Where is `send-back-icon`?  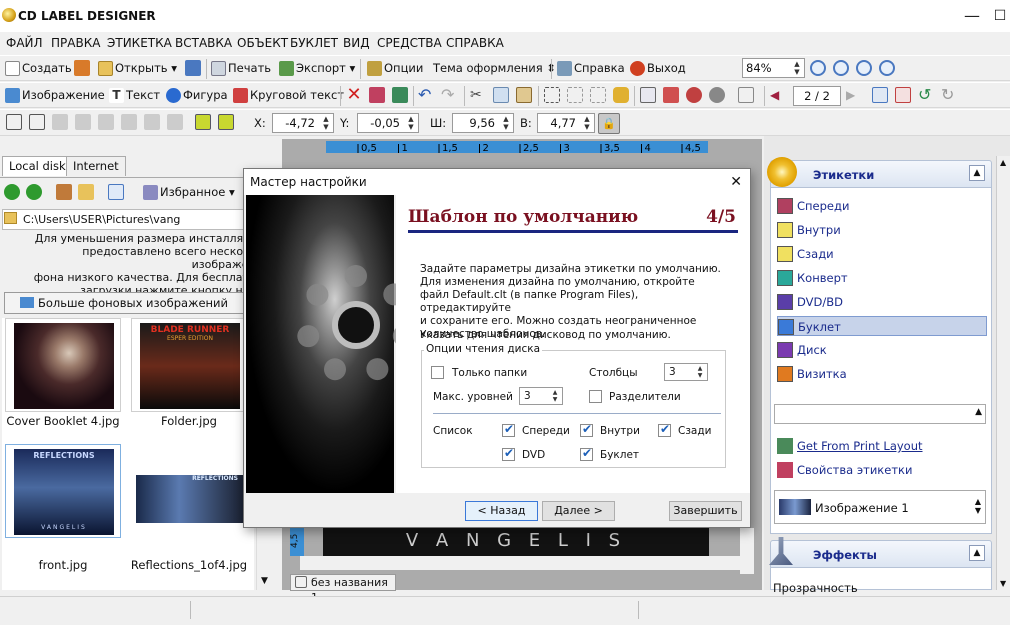
send-back-icon is located at coordinates (671, 95).